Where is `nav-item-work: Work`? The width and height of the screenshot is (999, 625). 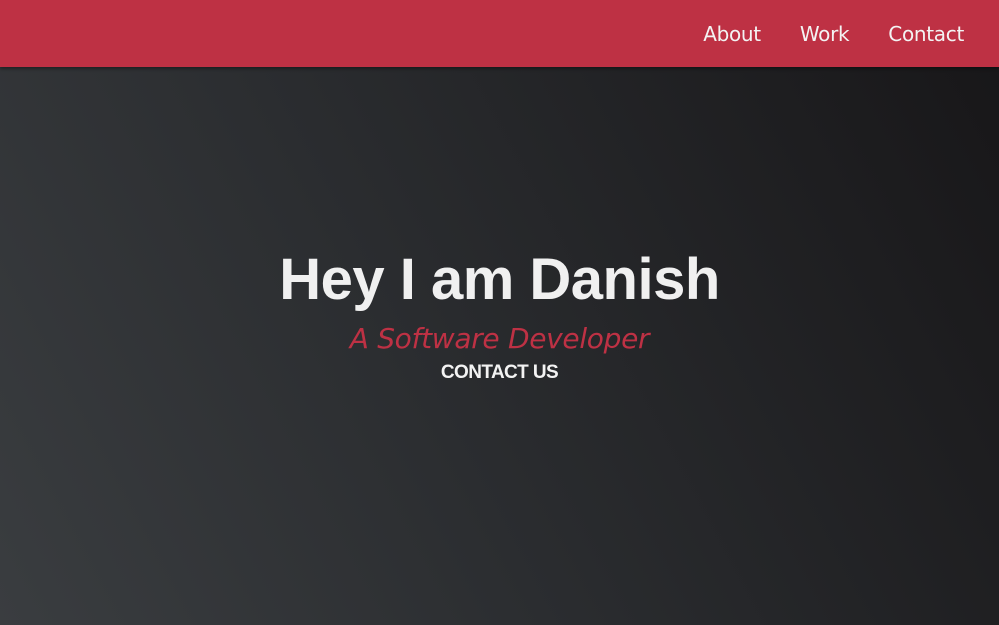 nav-item-work: Work is located at coordinates (825, 34).